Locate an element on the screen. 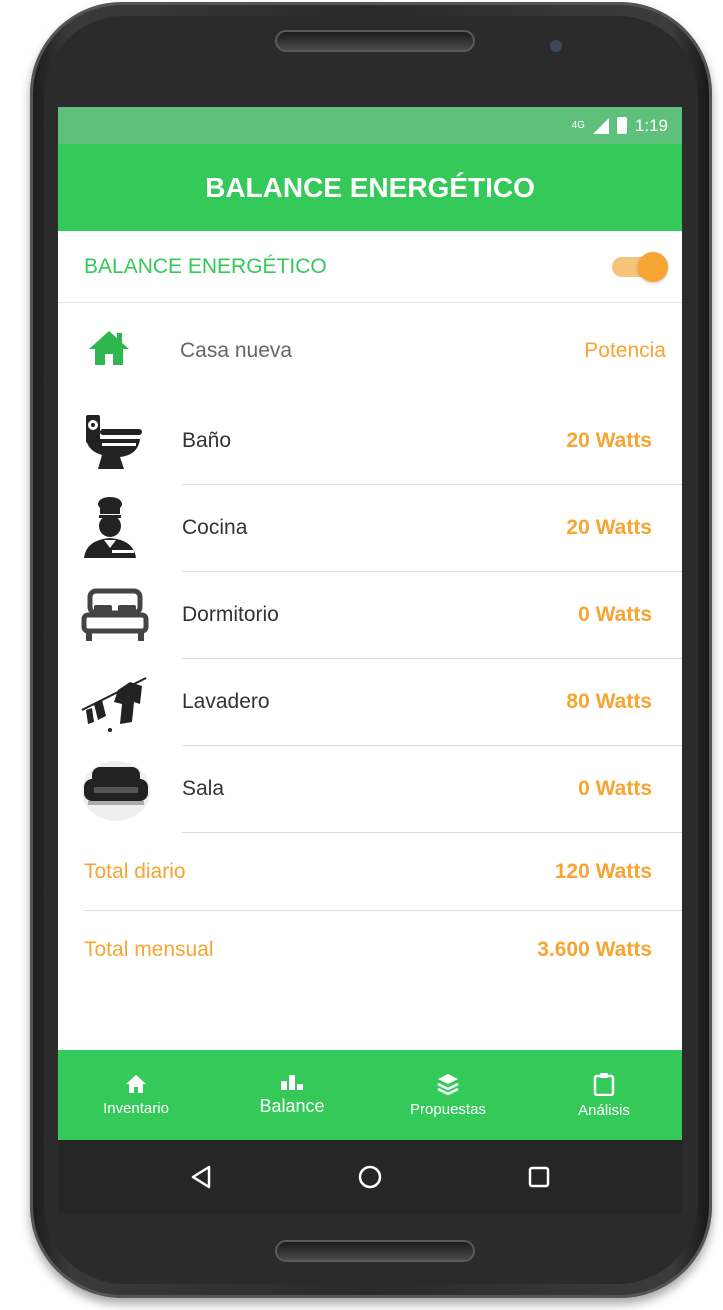 Image resolution: width=723 pixels, height=1310 pixels. list-item: Cocina 20 Watts is located at coordinates (370, 528).